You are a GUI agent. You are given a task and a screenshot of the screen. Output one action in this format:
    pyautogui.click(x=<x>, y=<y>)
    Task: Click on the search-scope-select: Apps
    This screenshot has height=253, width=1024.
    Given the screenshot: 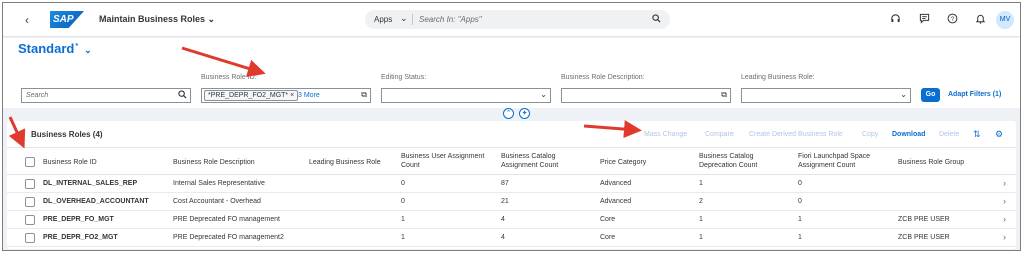 What is the action you would take?
    pyautogui.click(x=383, y=19)
    